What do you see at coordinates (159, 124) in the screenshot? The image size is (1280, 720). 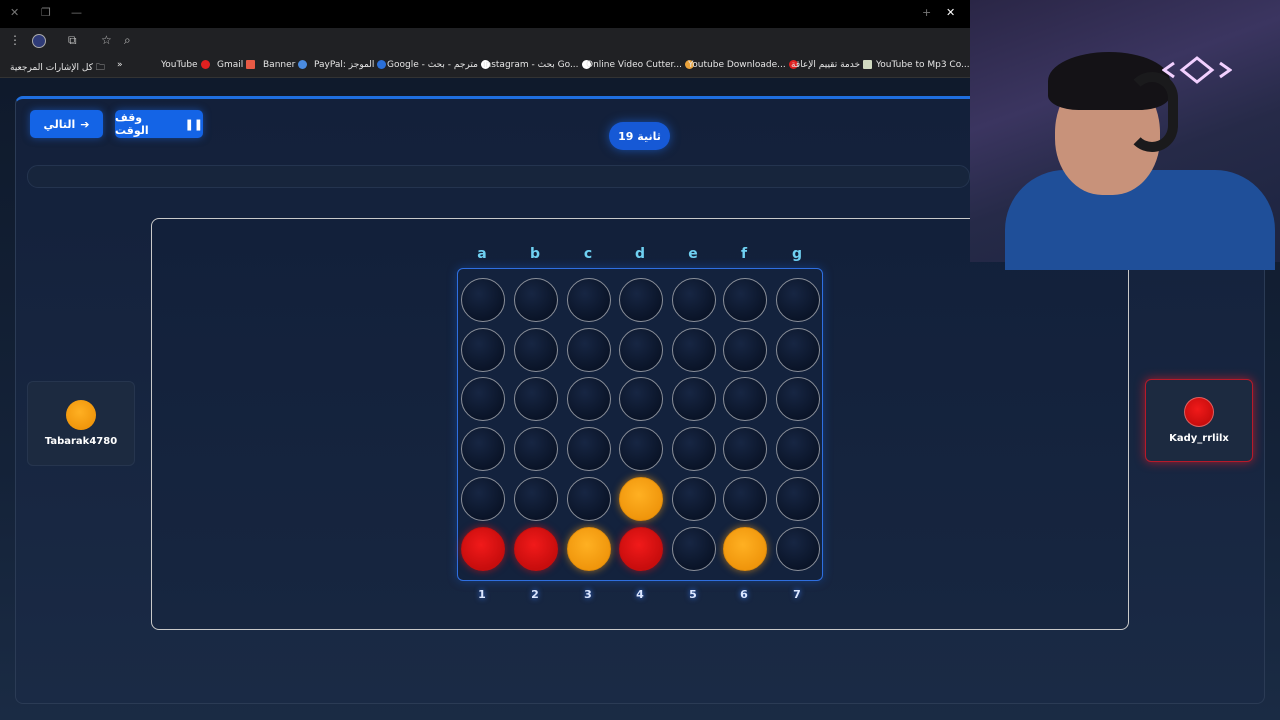 I see `pause-timer-button: وقف الوقت ❚❚` at bounding box center [159, 124].